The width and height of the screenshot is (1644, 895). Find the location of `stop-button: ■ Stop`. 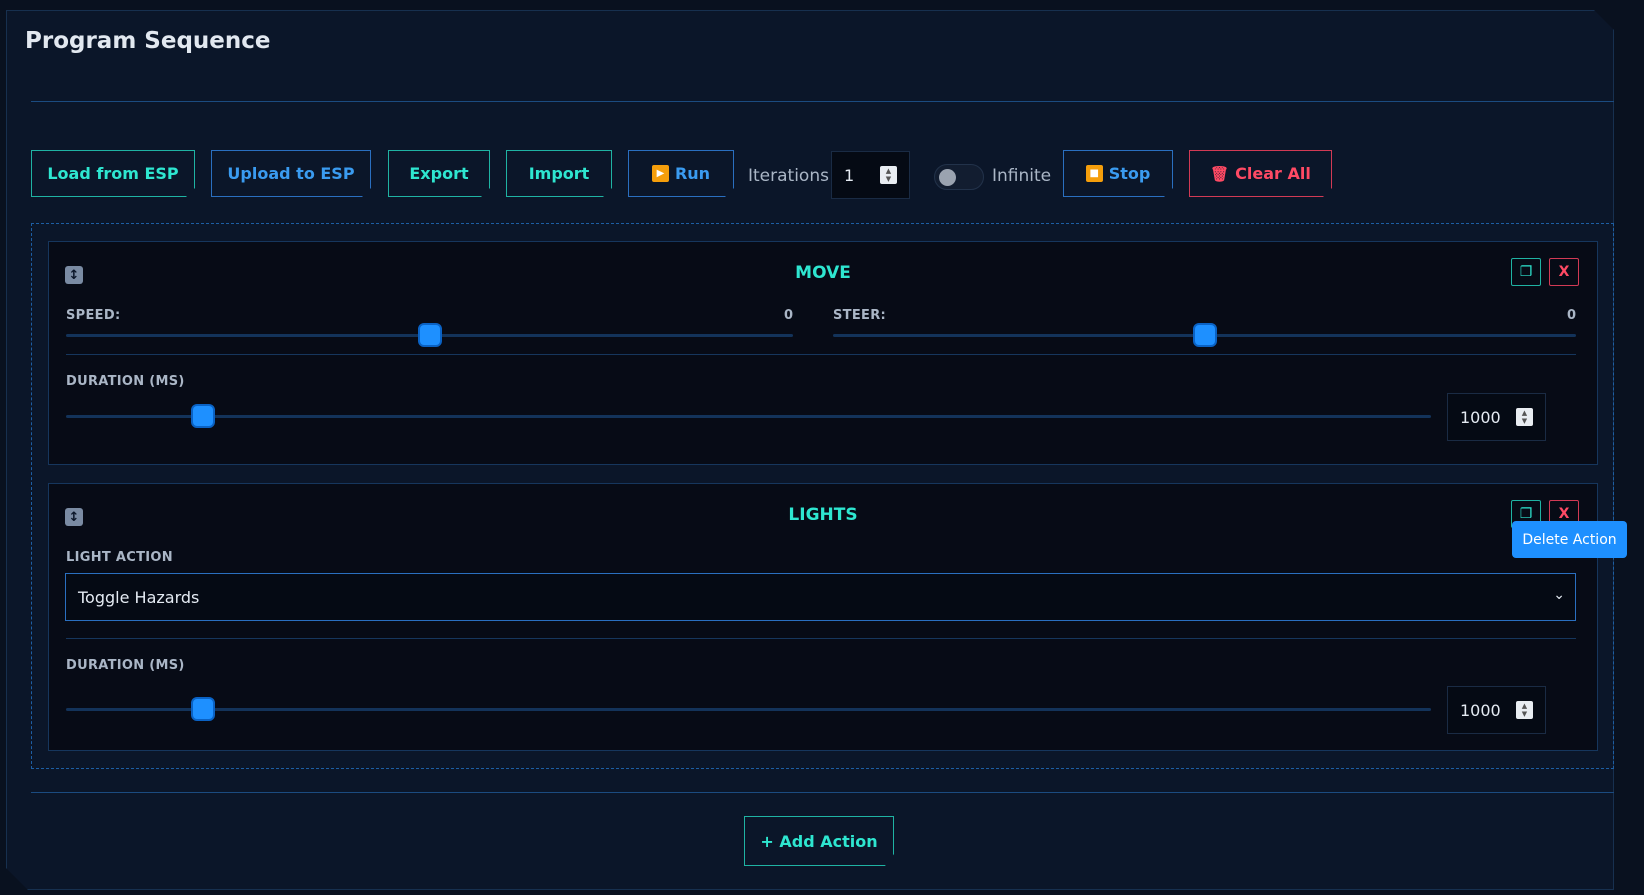

stop-button: ■ Stop is located at coordinates (1118, 173).